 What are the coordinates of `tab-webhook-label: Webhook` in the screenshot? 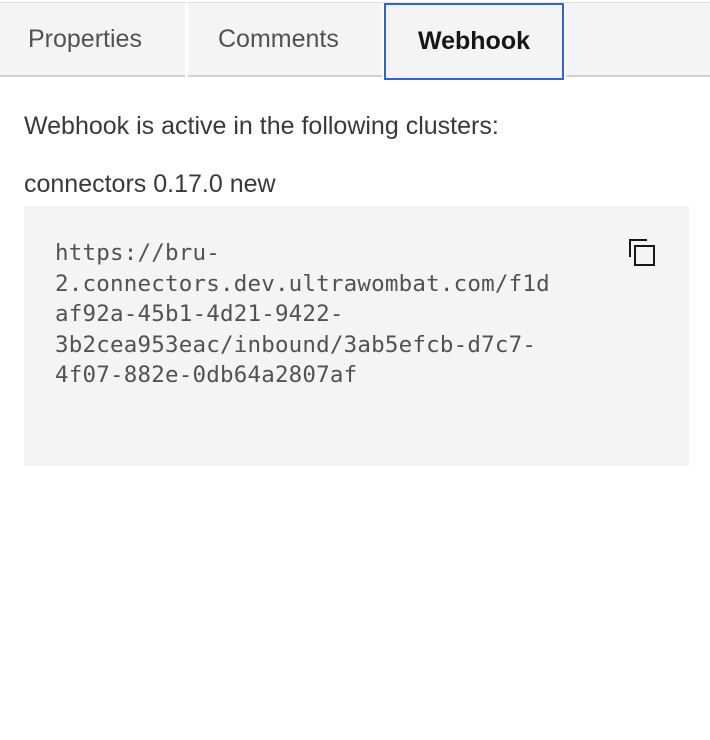 It's located at (474, 41).